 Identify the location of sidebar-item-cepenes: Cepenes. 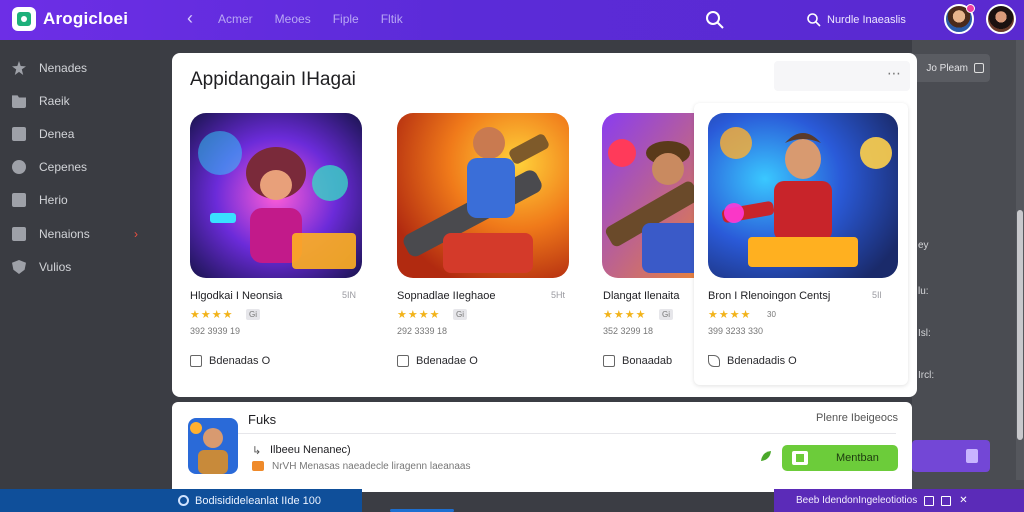
(82, 167).